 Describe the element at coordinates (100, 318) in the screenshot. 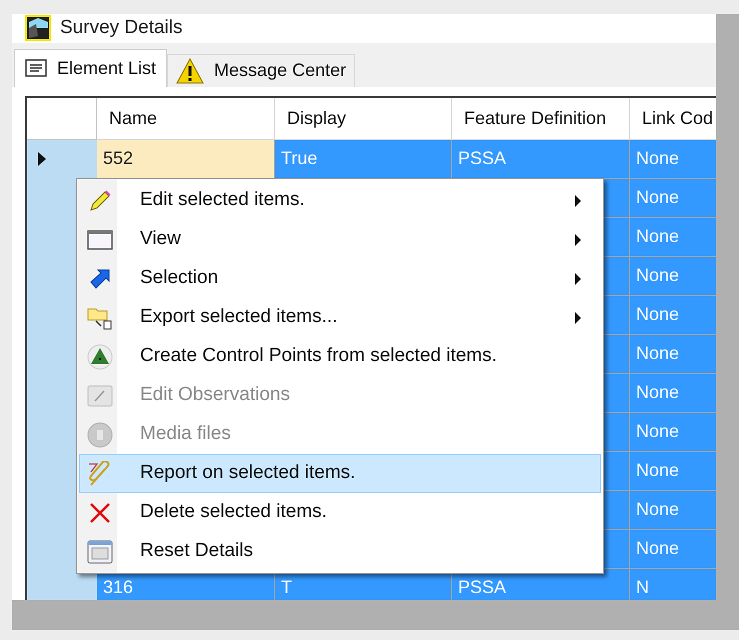

I see `folder-icon` at that location.